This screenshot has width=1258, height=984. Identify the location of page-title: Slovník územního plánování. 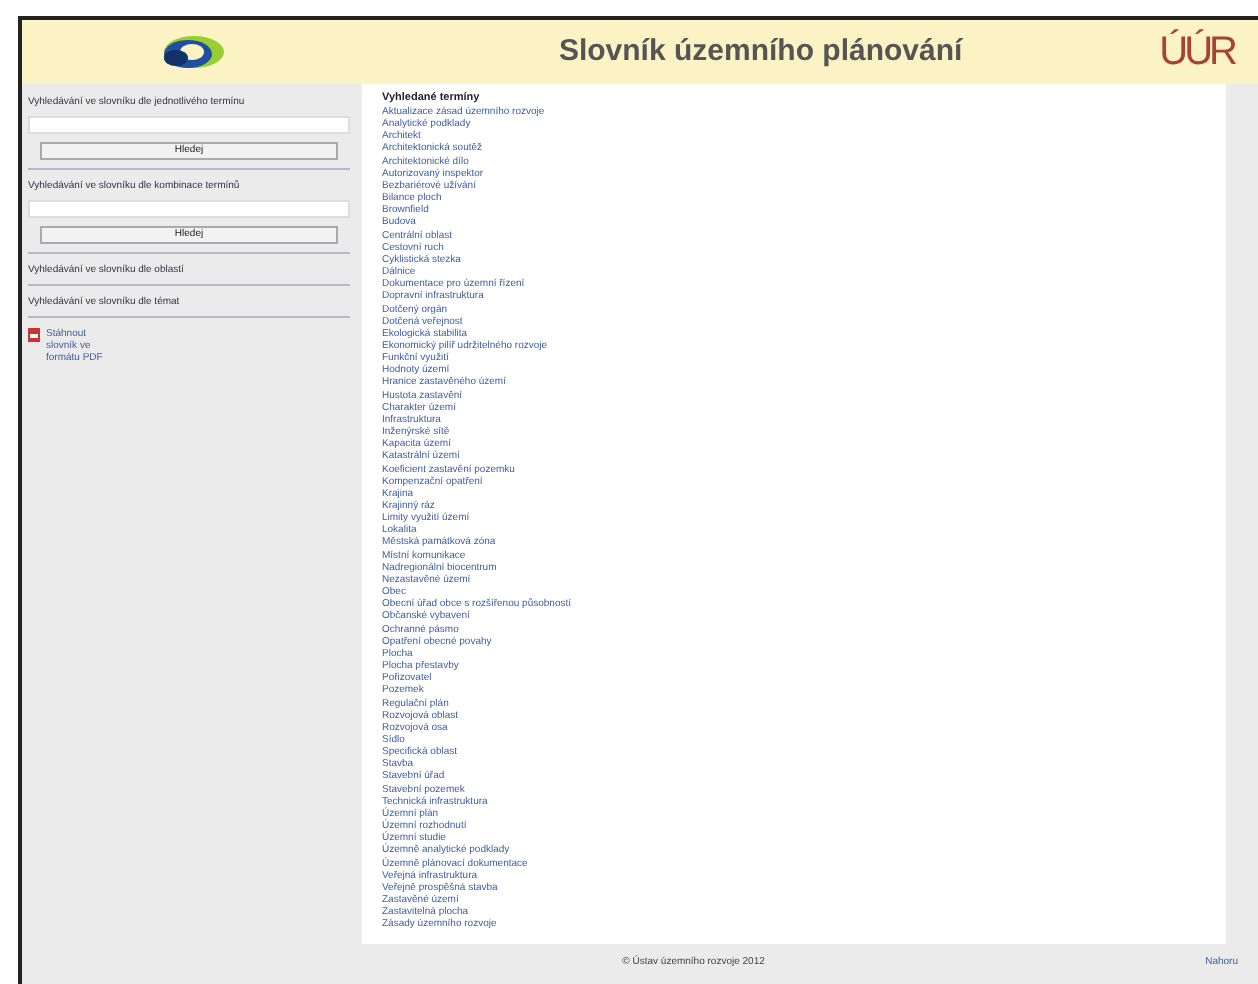
(760, 51).